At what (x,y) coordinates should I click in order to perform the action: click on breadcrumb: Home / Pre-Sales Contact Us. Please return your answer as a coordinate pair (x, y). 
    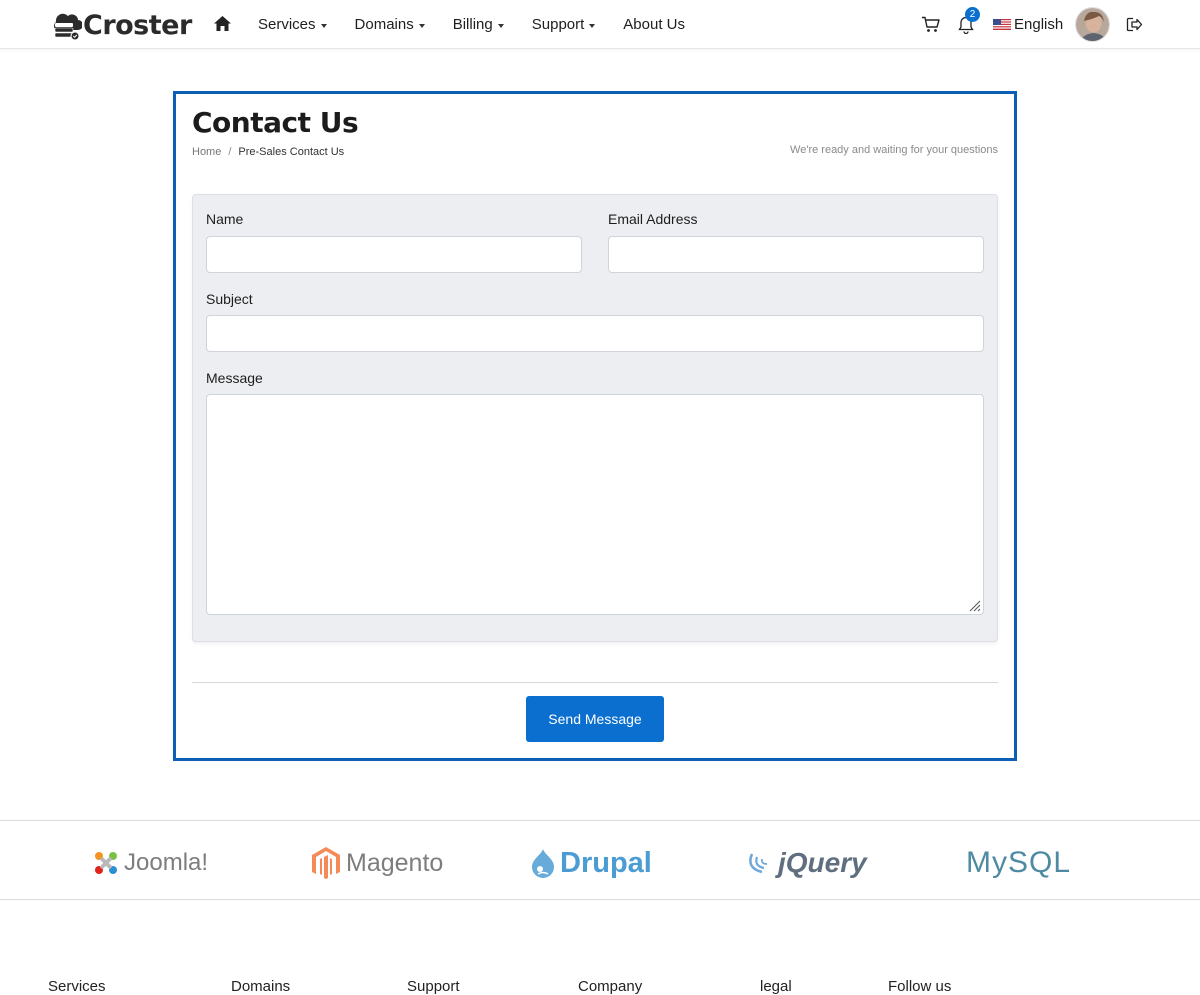
    Looking at the image, I should click on (268, 152).